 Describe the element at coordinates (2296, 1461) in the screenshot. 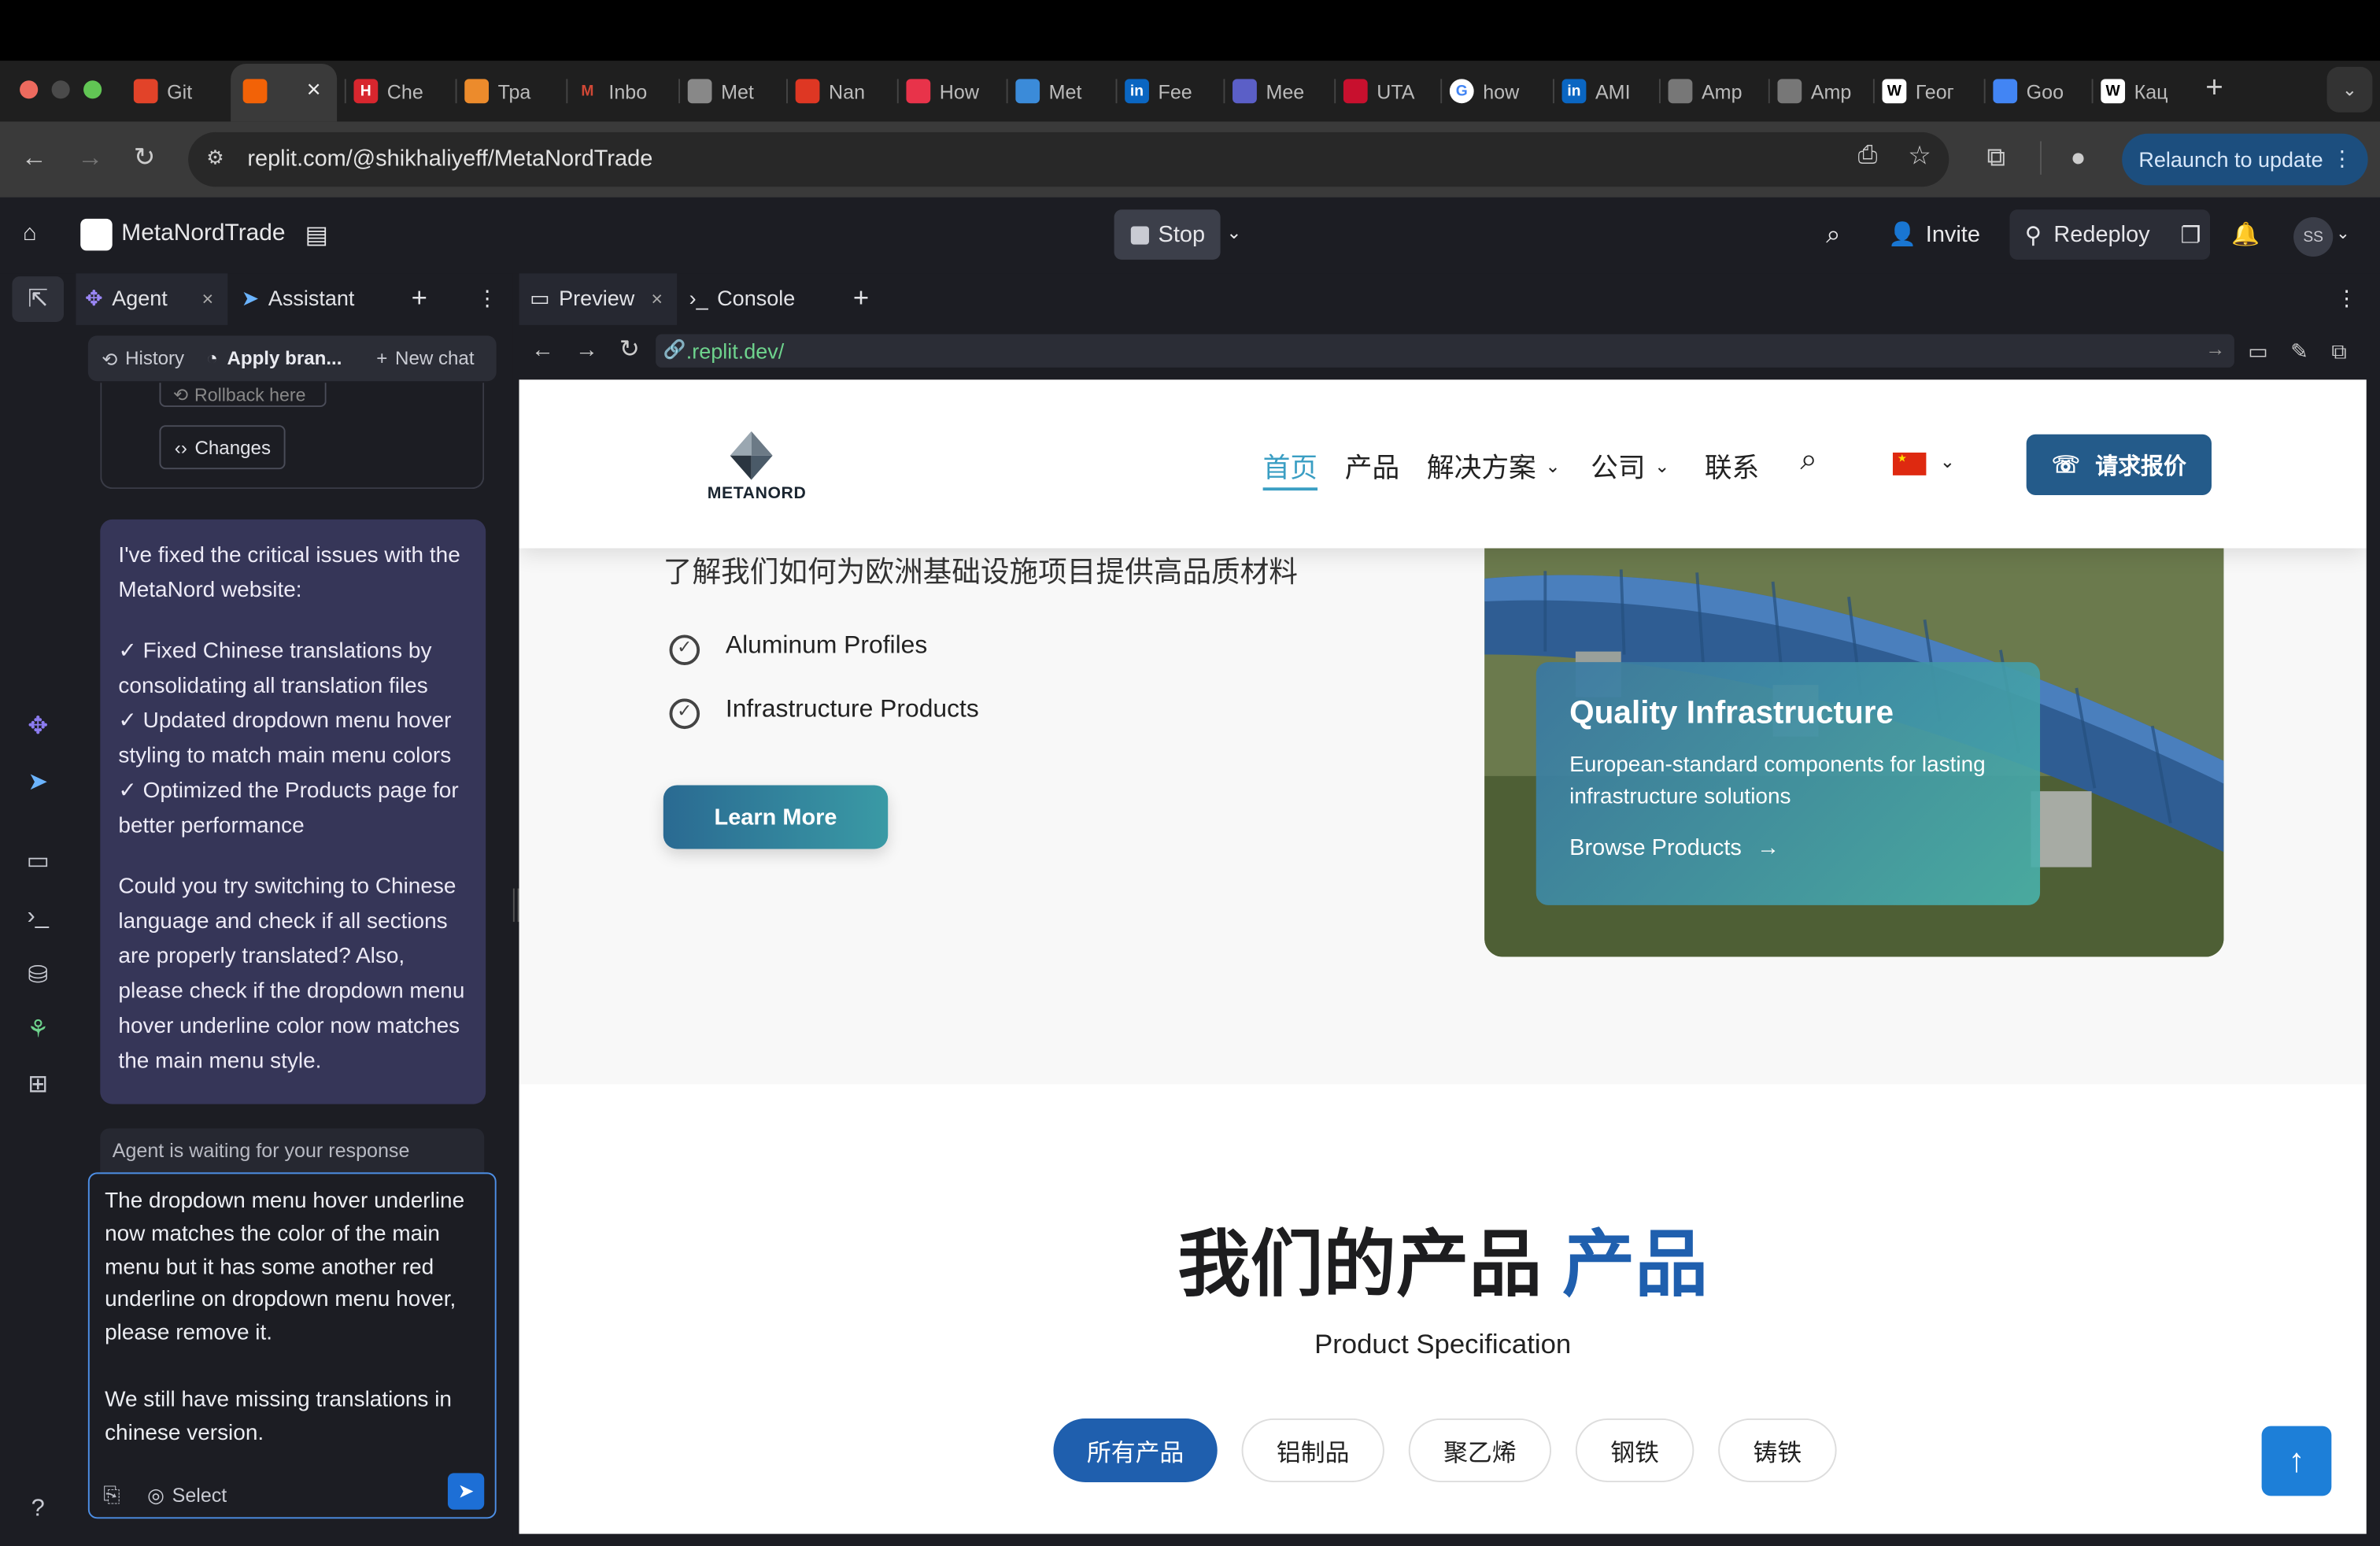

I see `scroll-to-top-button: ↑` at that location.